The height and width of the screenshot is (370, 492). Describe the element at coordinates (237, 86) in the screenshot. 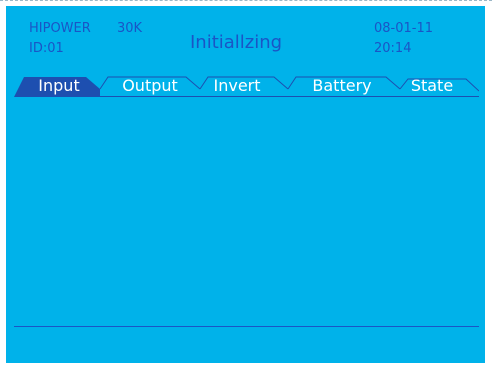

I see `tab-invert: Invert` at that location.